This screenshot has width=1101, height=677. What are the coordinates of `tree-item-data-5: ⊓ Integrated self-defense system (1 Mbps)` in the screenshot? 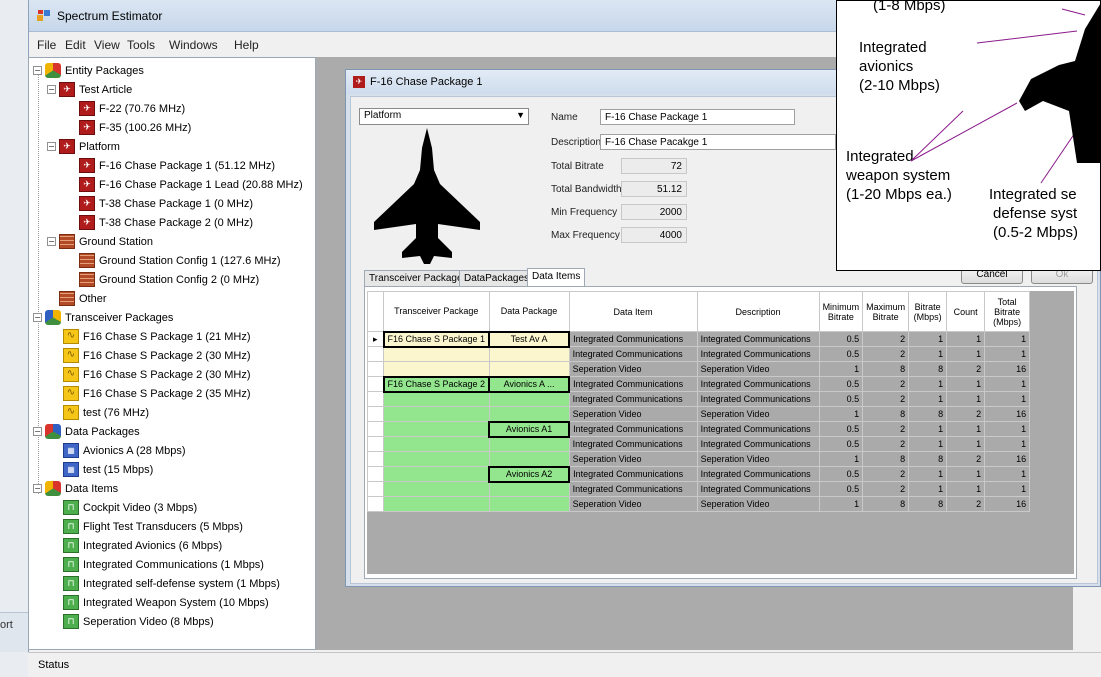 It's located at (171, 583).